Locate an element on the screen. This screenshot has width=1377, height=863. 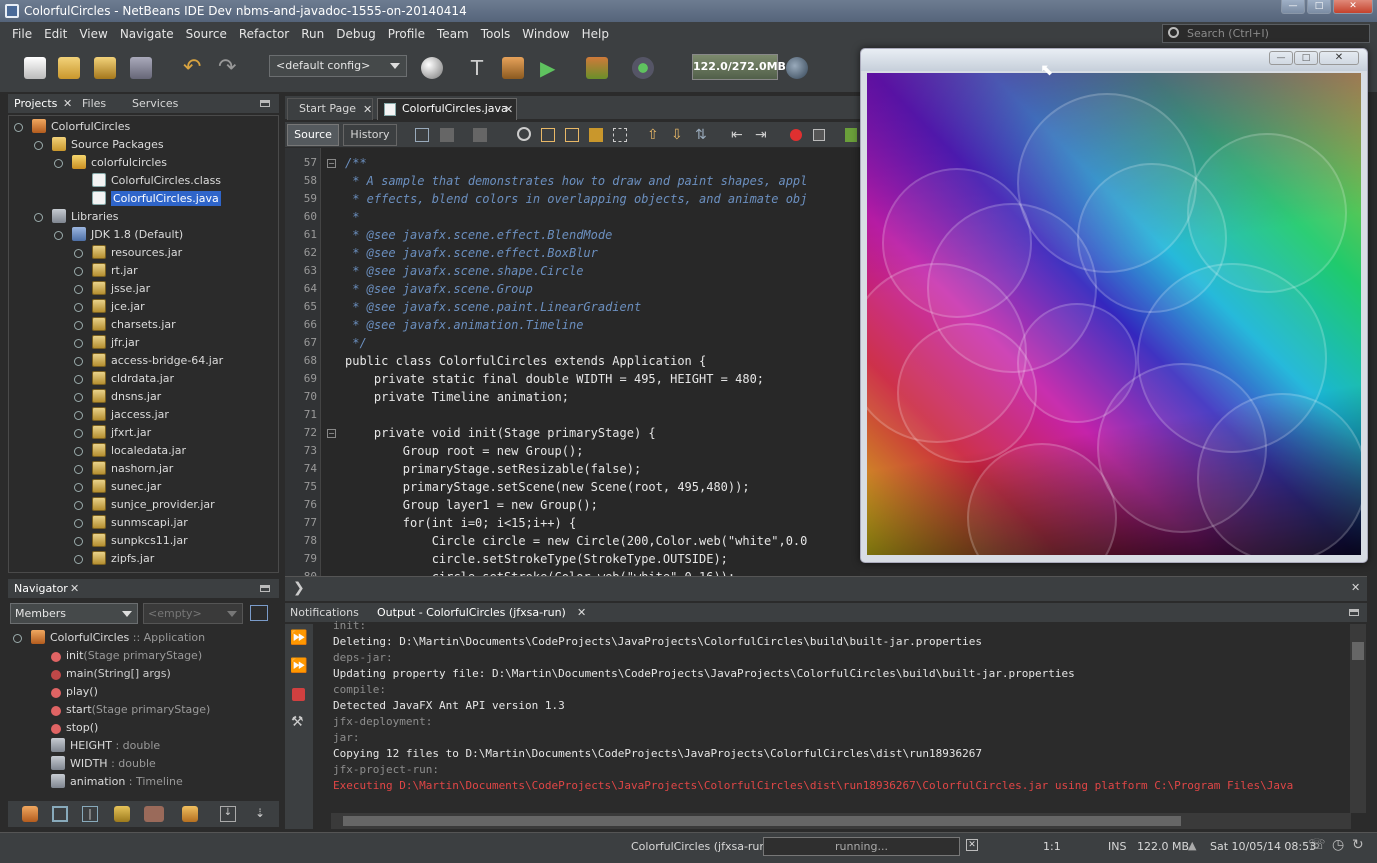
search-input: Search (Ctrl+I) is located at coordinates (1266, 33).